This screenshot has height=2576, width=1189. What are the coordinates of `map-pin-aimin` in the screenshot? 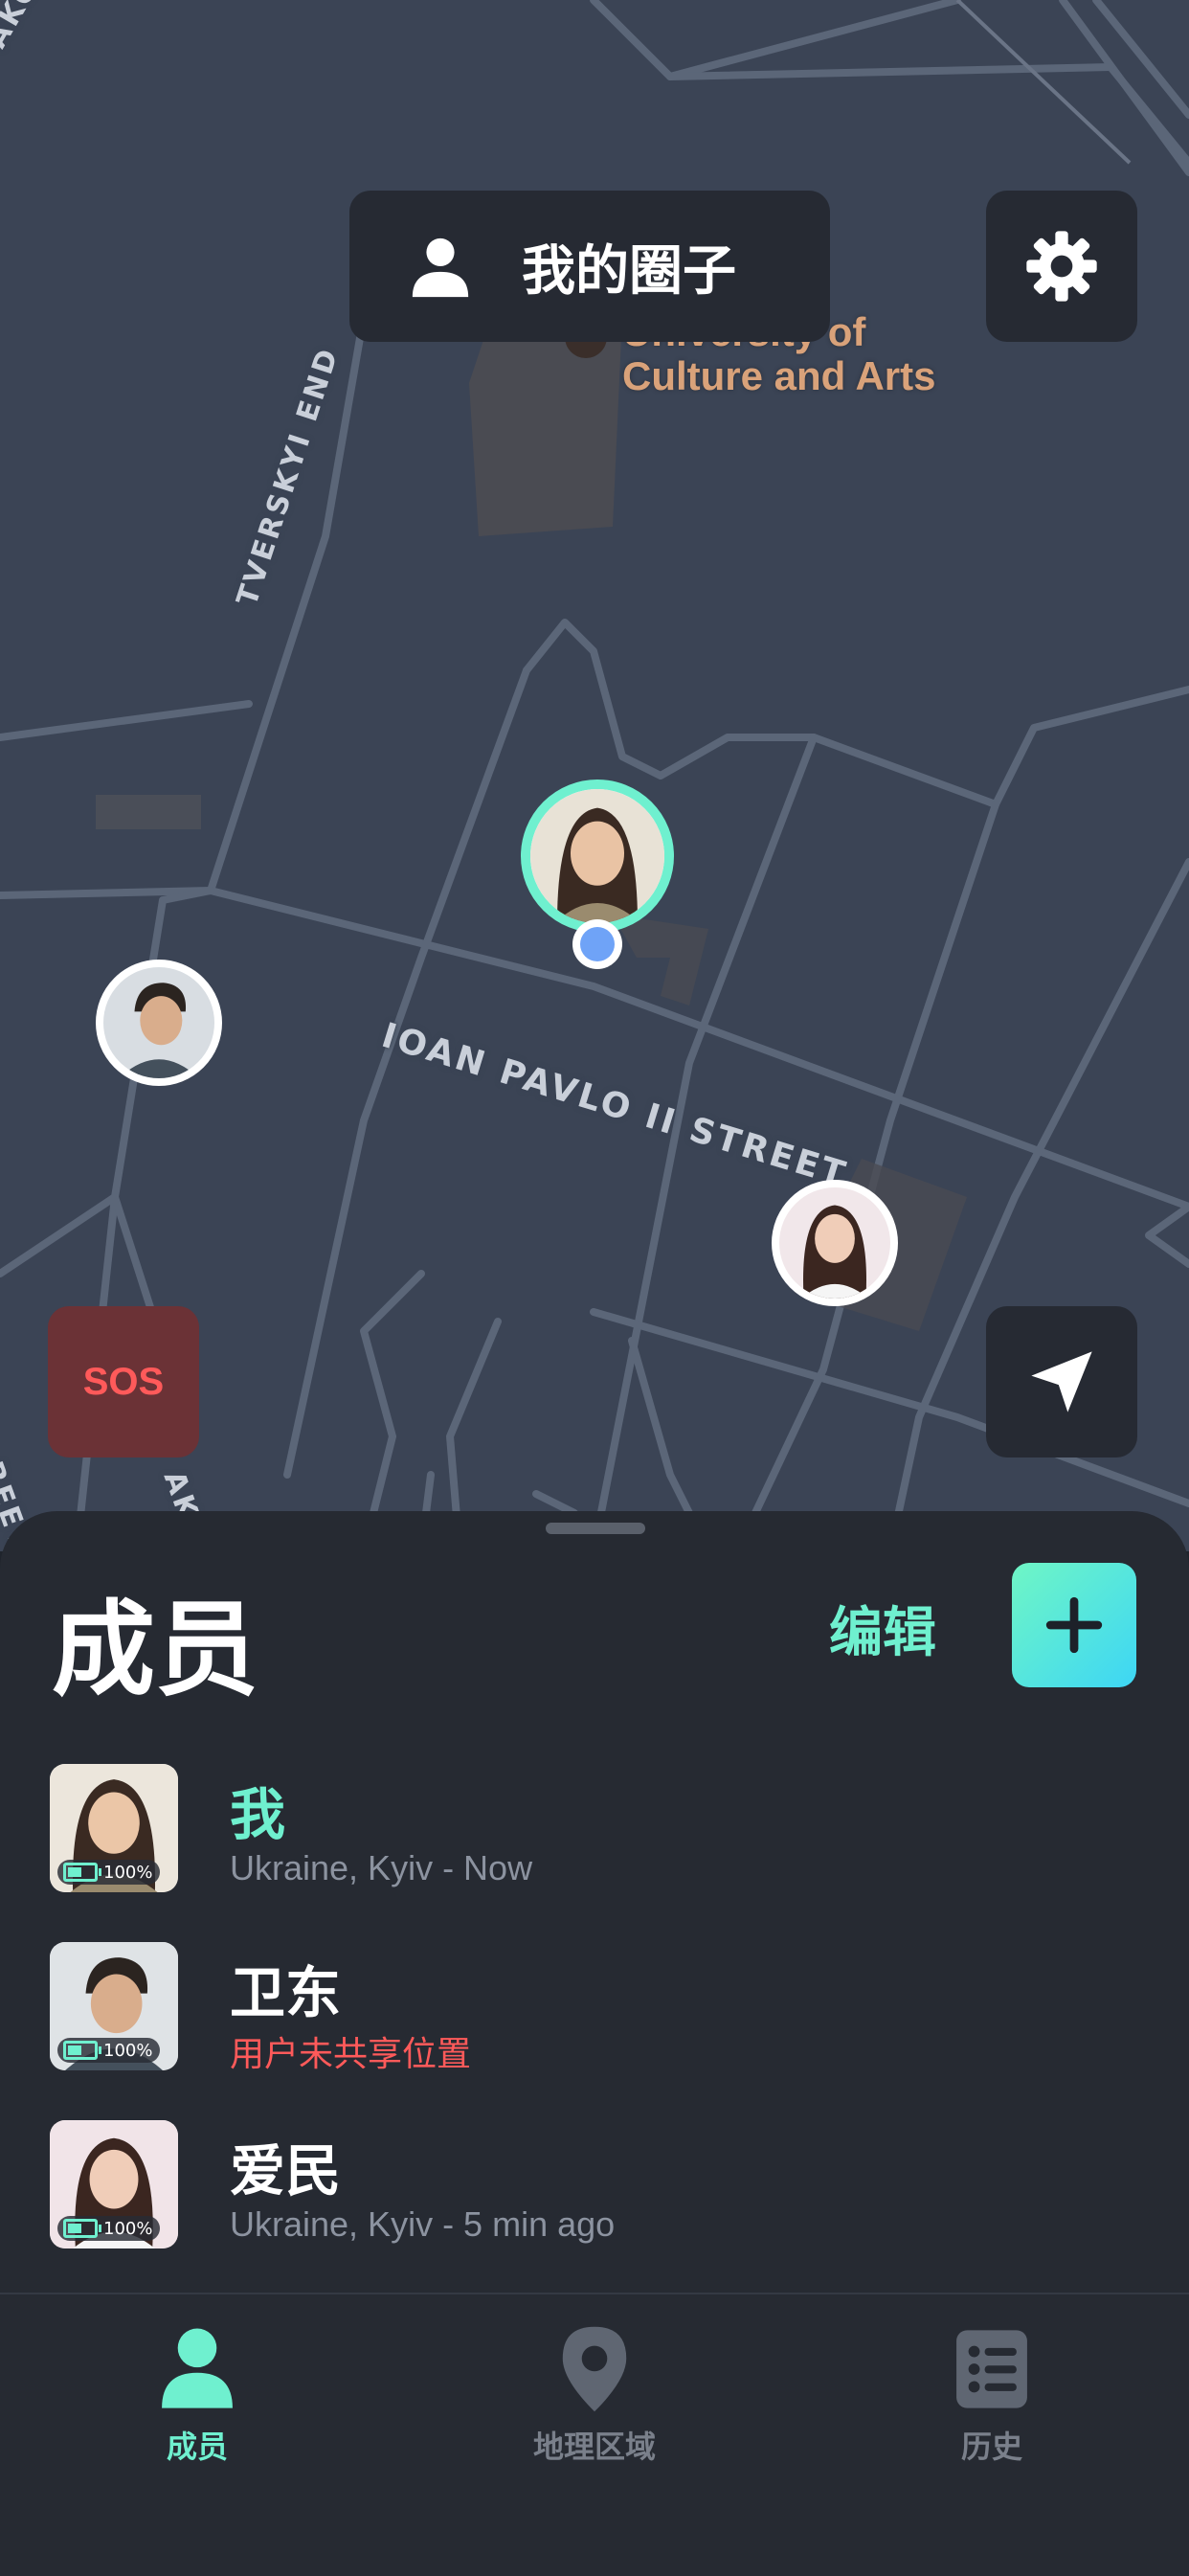 It's located at (835, 1243).